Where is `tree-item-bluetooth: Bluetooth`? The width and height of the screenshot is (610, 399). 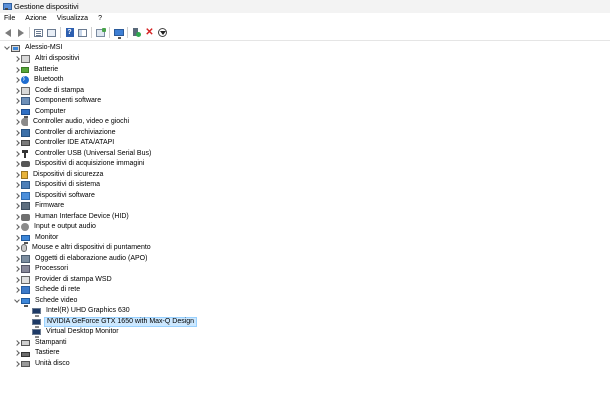
tree-item-bluetooth: Bluetooth is located at coordinates (39, 79).